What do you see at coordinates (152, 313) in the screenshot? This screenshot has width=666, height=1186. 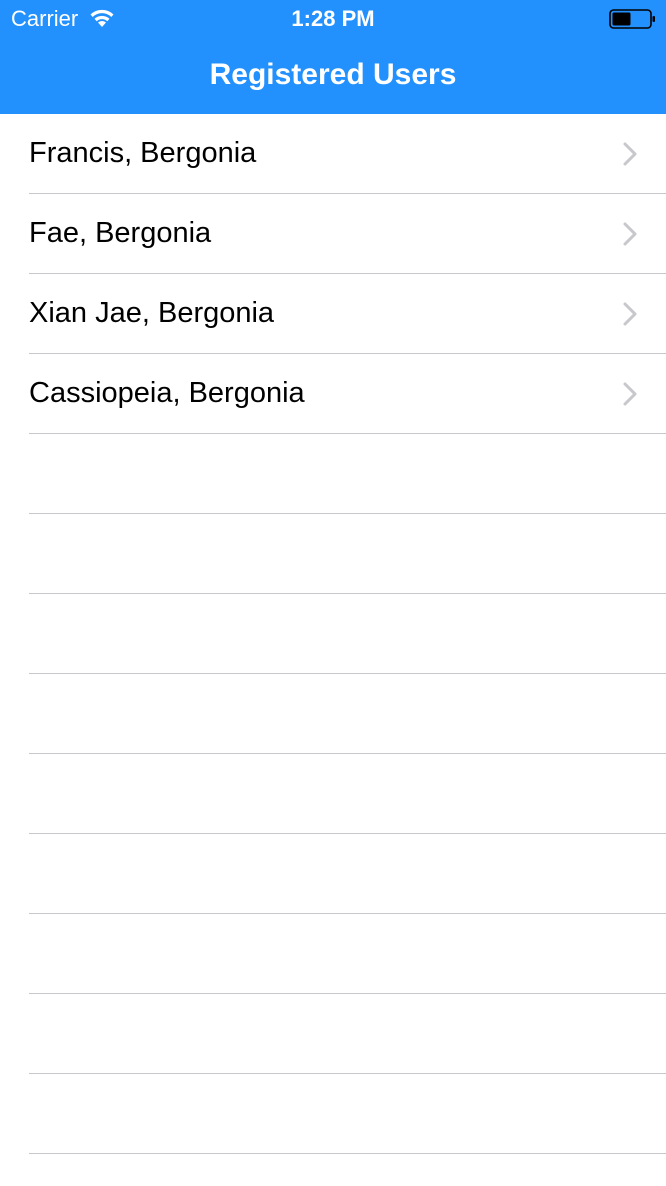 I see `user-name-label: Xian Jae, Bergonia` at bounding box center [152, 313].